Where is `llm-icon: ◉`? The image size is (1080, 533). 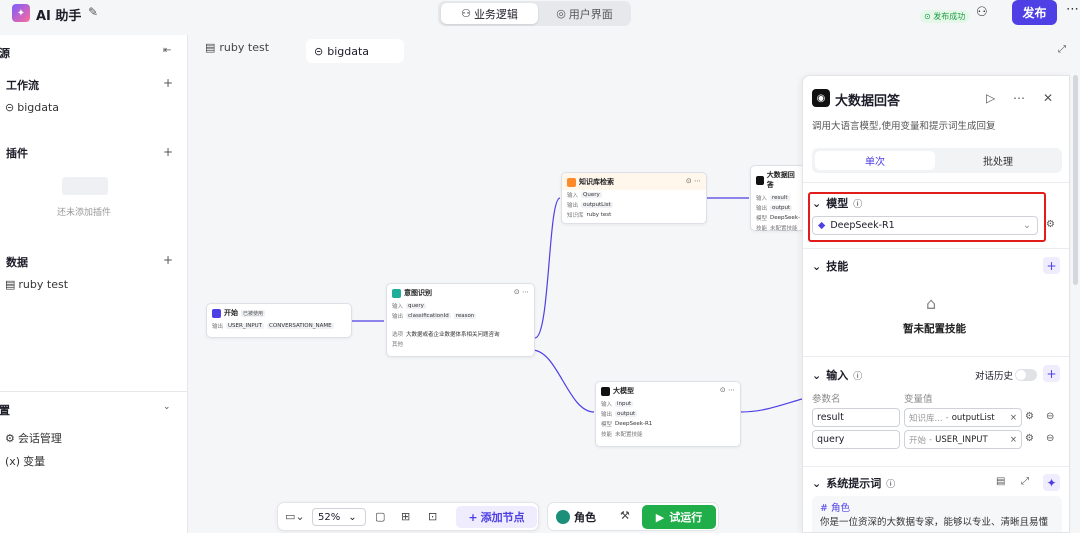
llm-icon: ◉ is located at coordinates (821, 98).